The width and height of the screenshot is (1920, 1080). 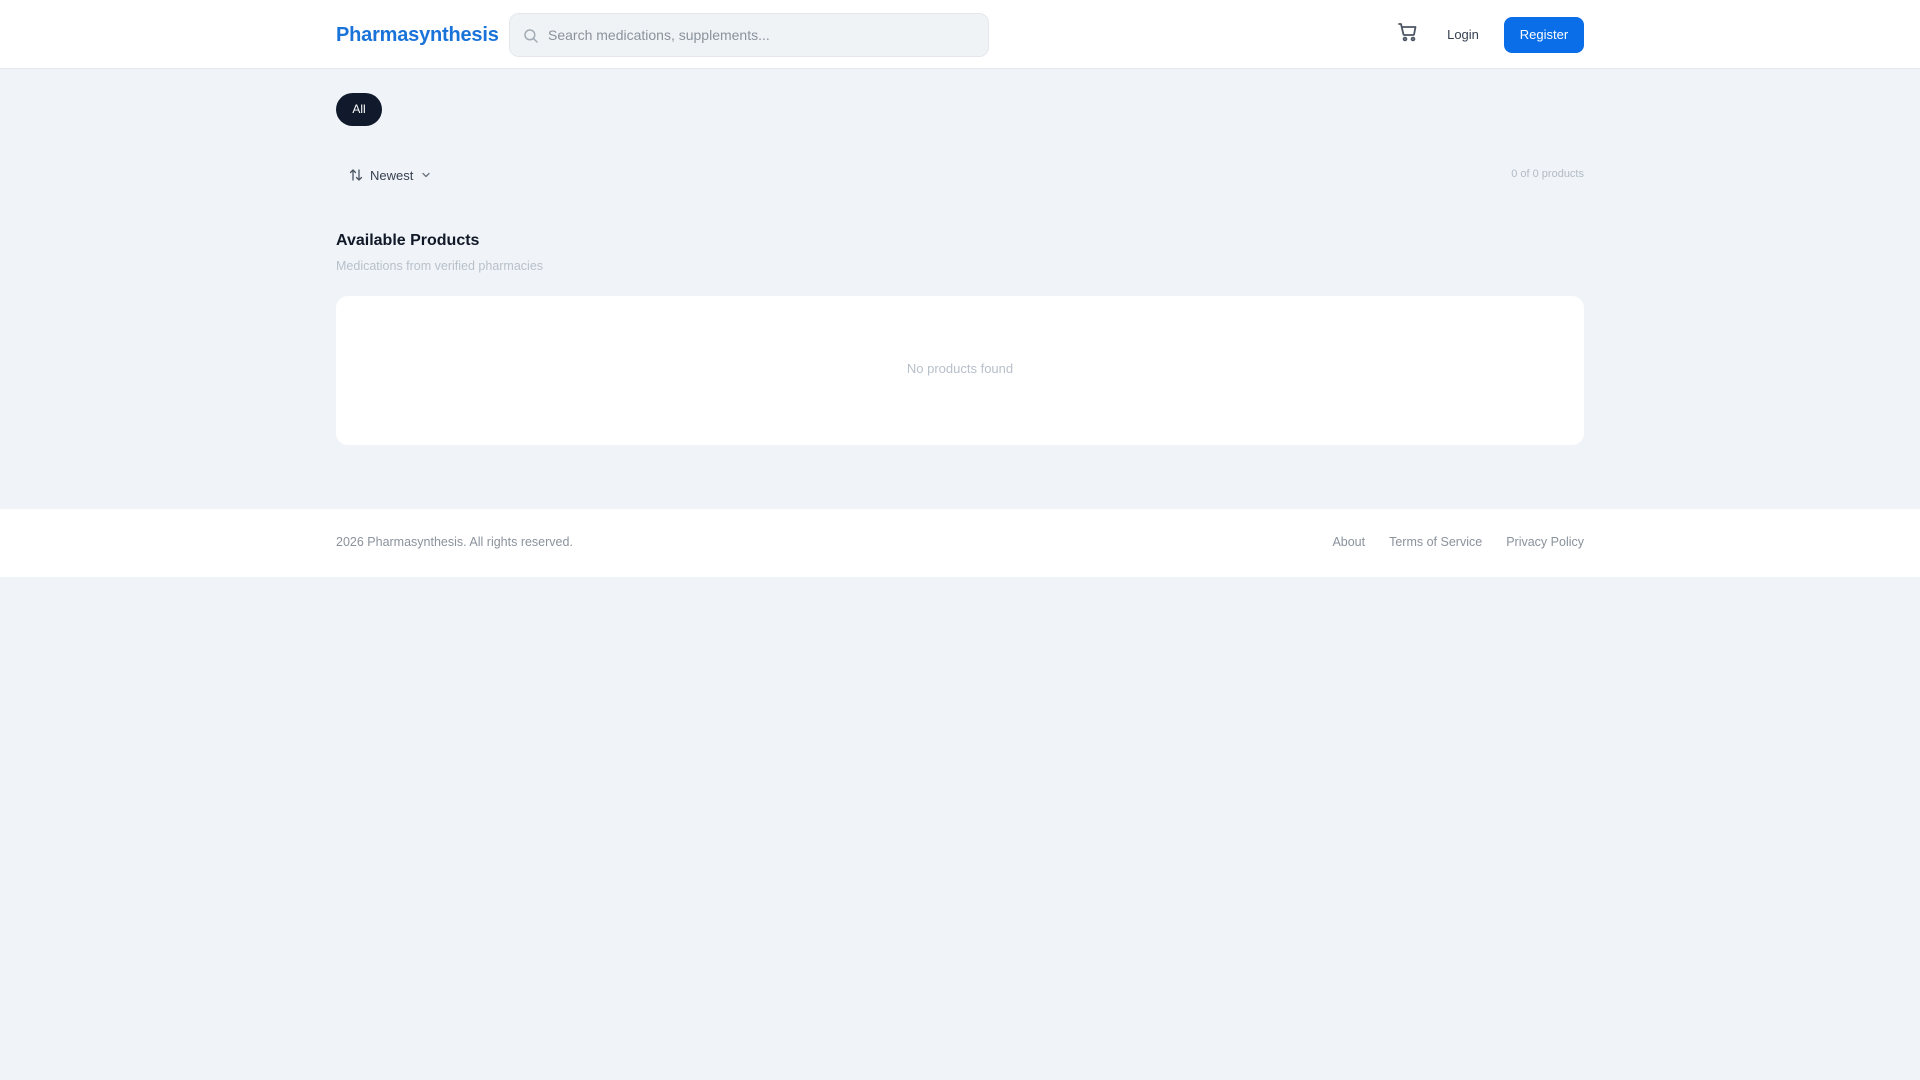 What do you see at coordinates (408, 240) in the screenshot?
I see `section-title: Available Products` at bounding box center [408, 240].